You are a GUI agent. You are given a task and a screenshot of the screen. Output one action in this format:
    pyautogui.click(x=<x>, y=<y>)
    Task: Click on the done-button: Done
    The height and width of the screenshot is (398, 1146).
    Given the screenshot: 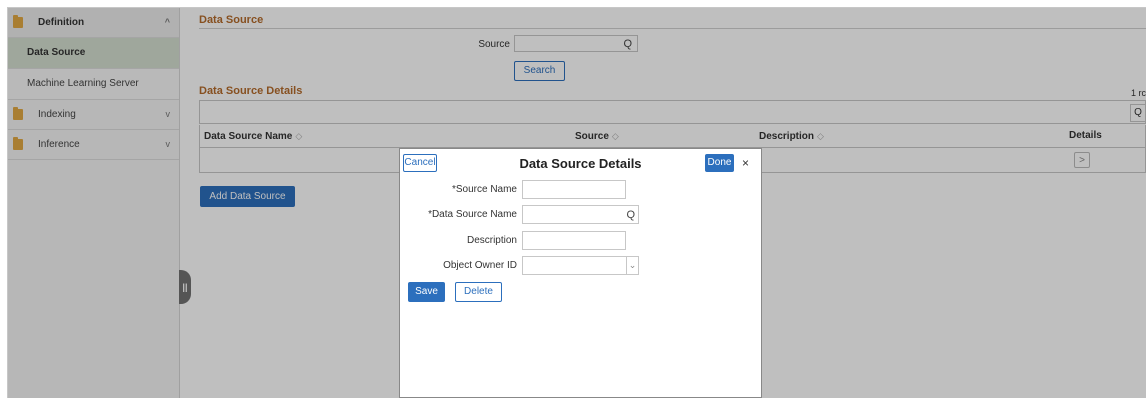 What is the action you would take?
    pyautogui.click(x=719, y=163)
    